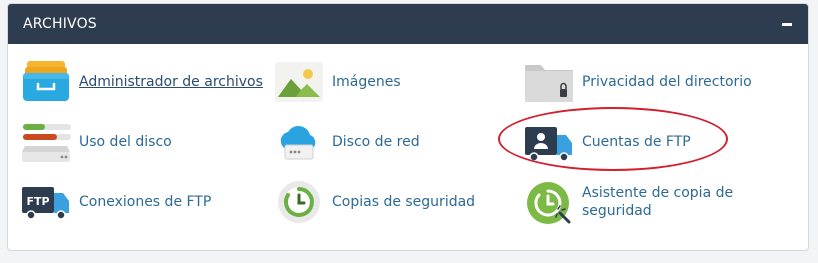 The height and width of the screenshot is (263, 818). What do you see at coordinates (125, 142) in the screenshot?
I see `item-label: Uso del disco` at bounding box center [125, 142].